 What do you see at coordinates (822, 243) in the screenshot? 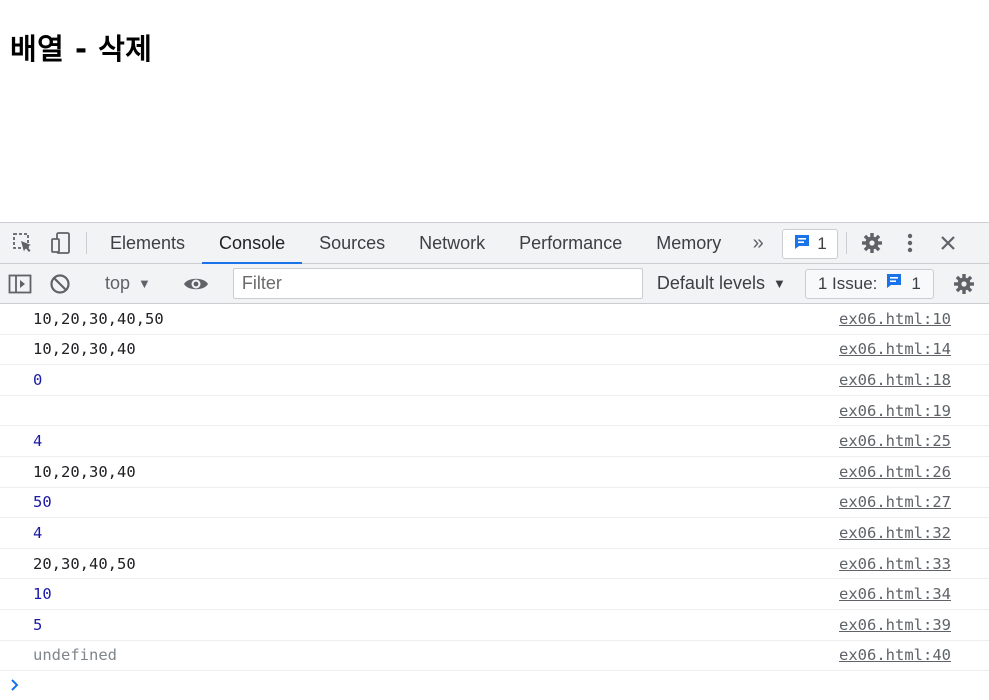
I see `issues-chip-count: 1` at bounding box center [822, 243].